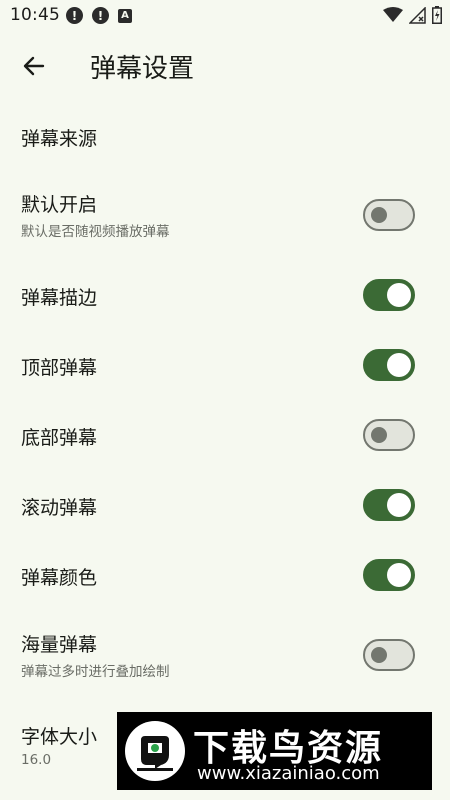  What do you see at coordinates (155, 753) in the screenshot?
I see `bird-logo-icon` at bounding box center [155, 753].